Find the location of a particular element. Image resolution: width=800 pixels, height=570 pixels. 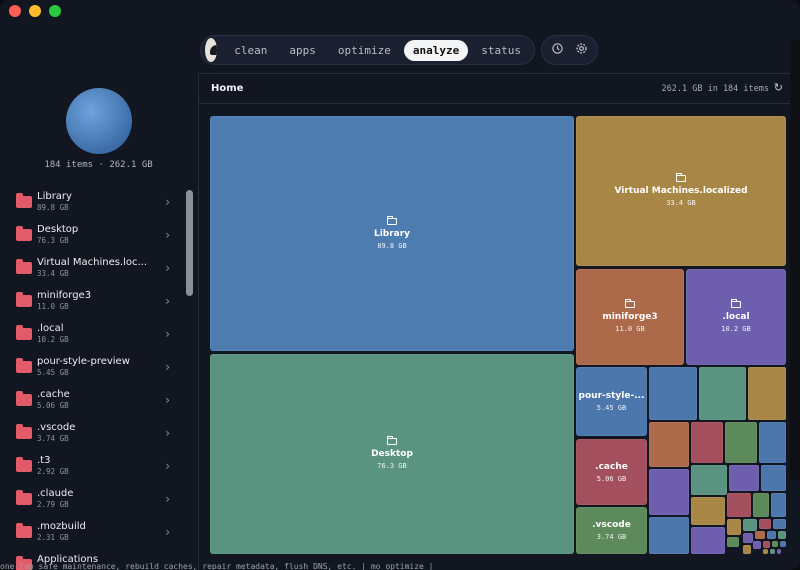

list-item: pour-style-preview 5.45 GB › is located at coordinates (90, 367).